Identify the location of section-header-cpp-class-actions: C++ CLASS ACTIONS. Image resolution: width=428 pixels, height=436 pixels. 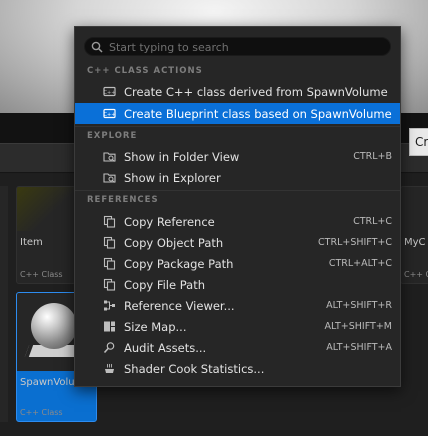
(145, 71).